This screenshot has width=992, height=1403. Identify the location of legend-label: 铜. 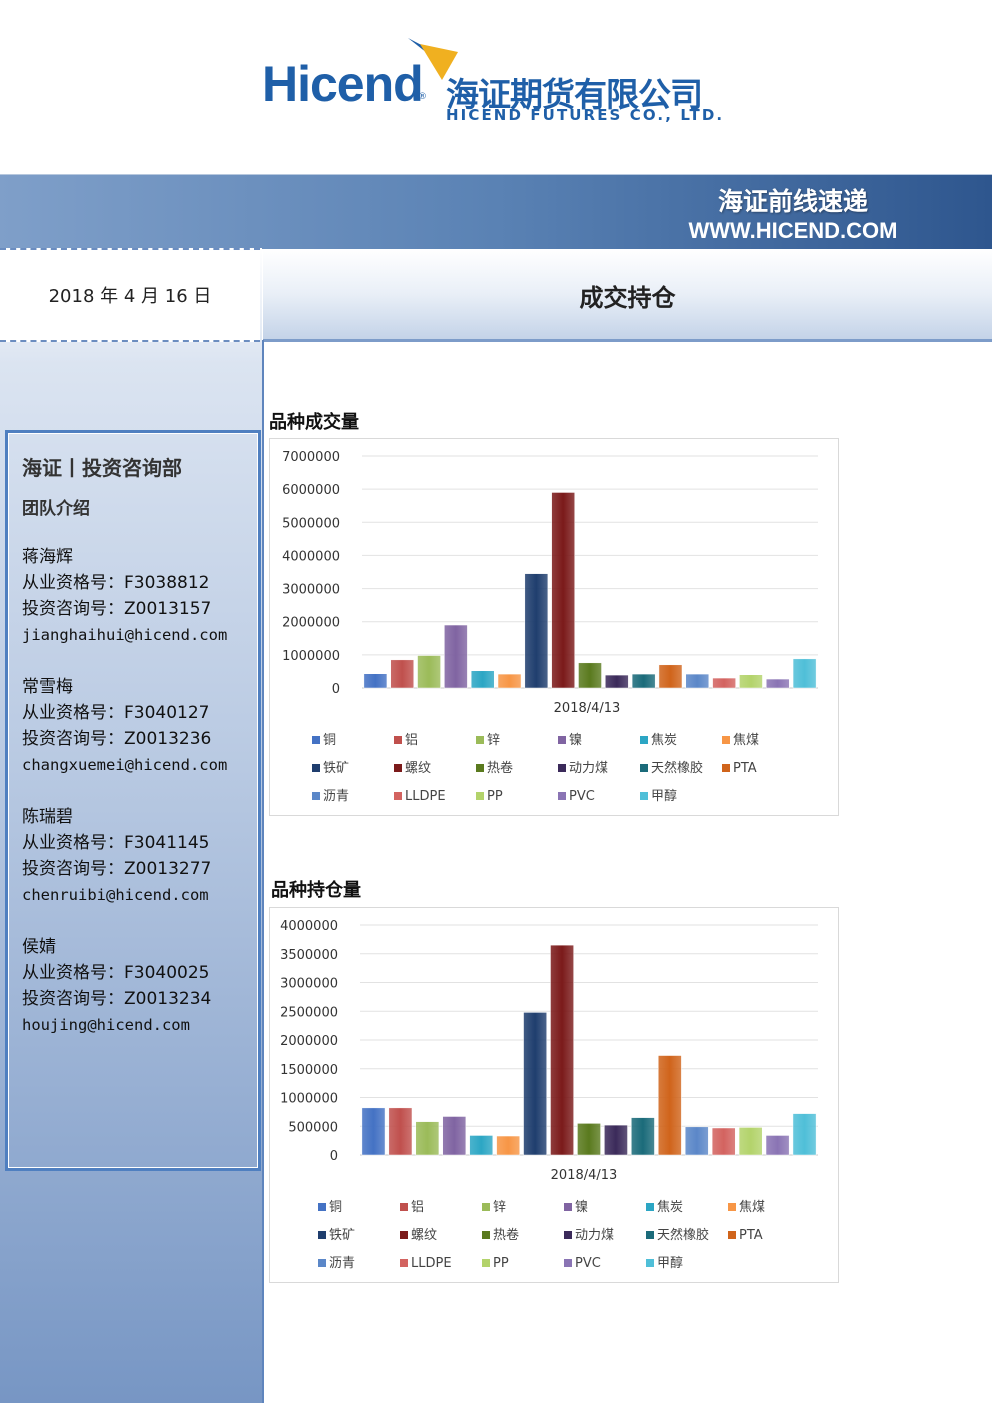
(329, 740).